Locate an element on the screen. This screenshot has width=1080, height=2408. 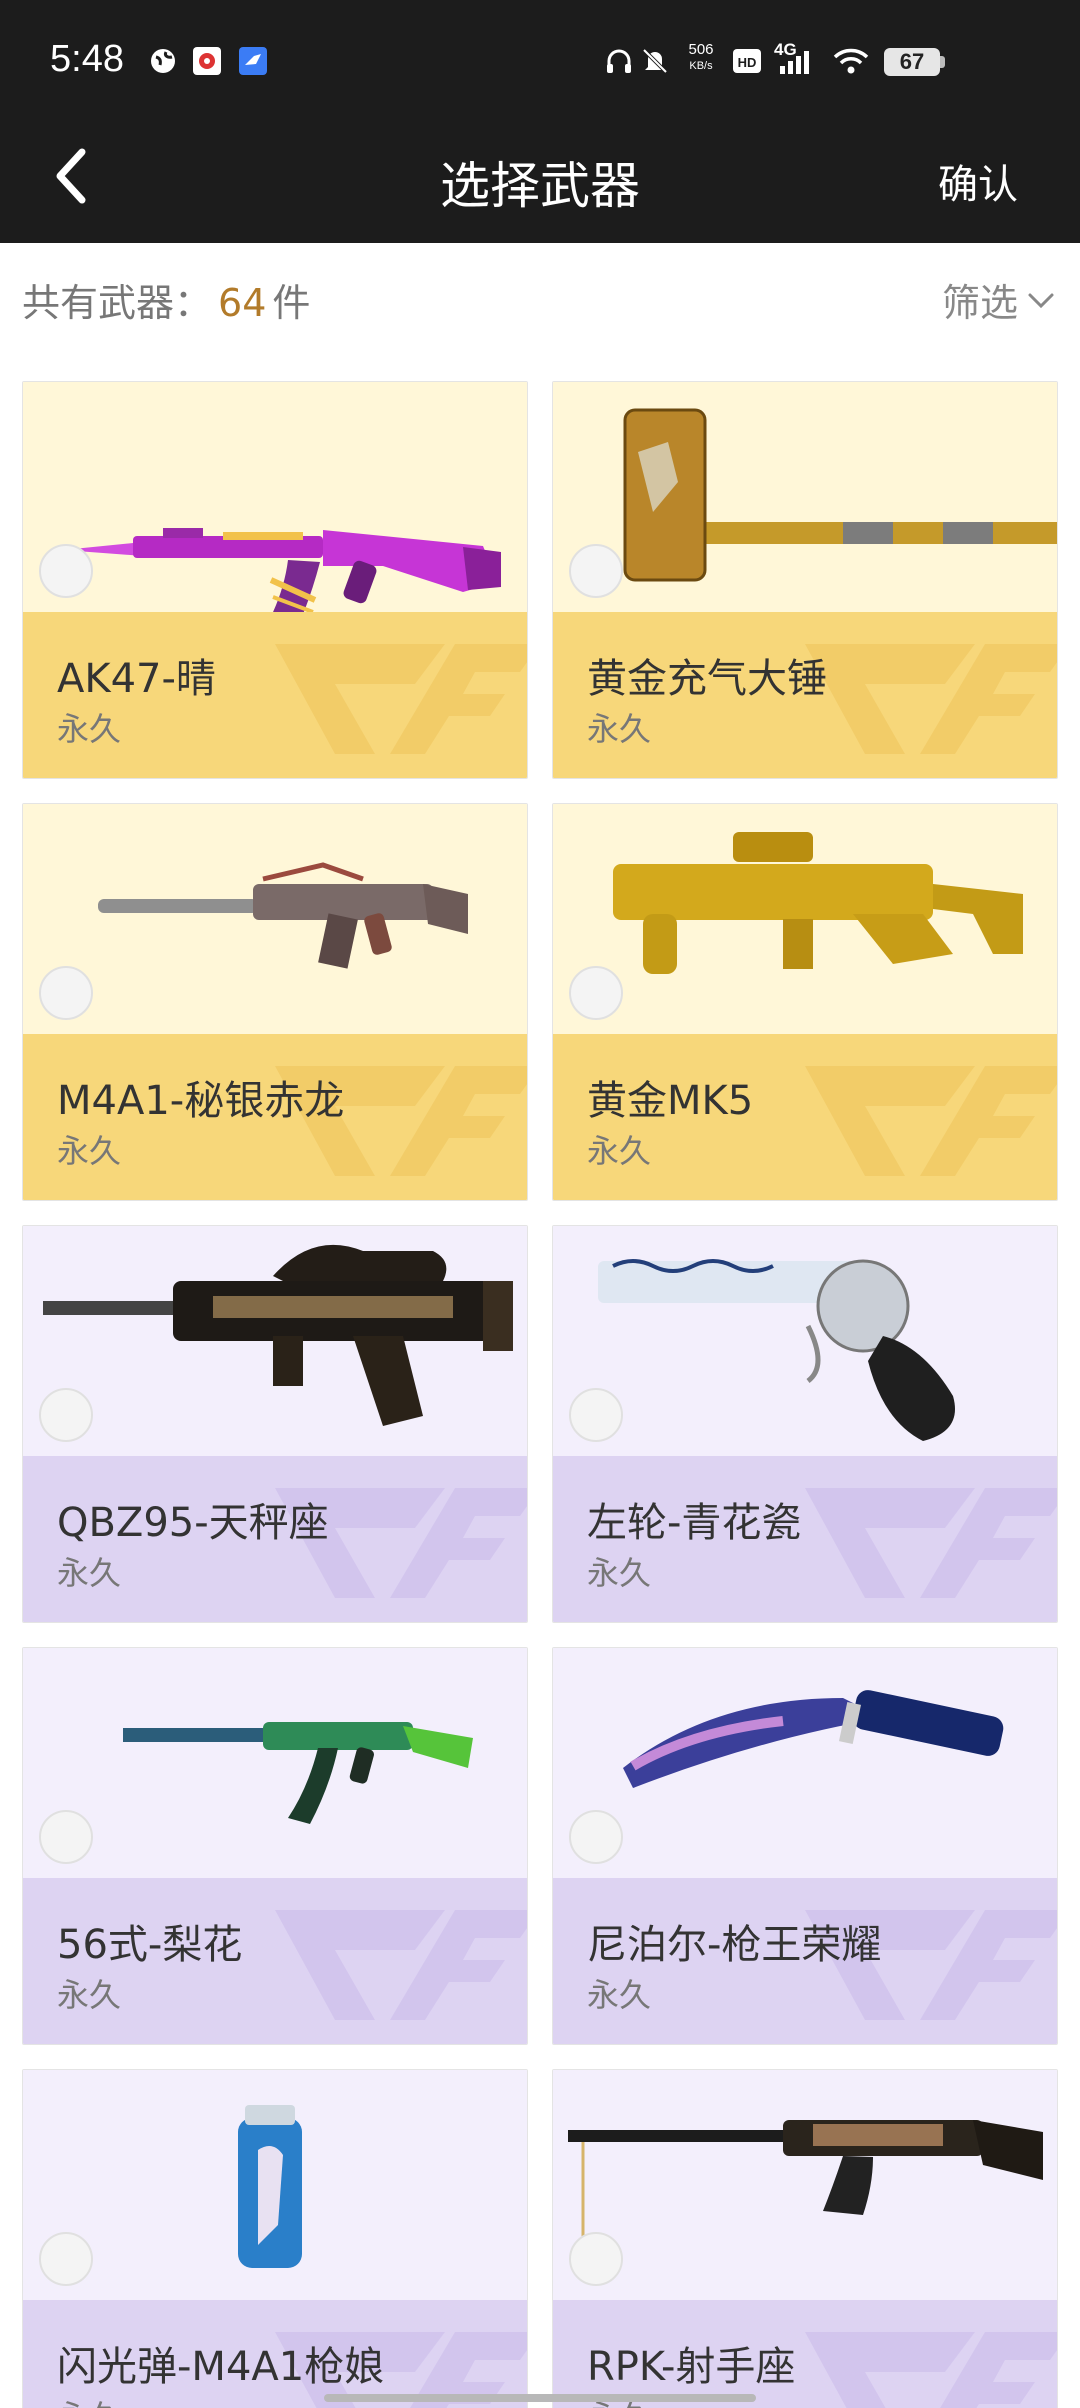
weapon-count: 64 is located at coordinates (242, 303).